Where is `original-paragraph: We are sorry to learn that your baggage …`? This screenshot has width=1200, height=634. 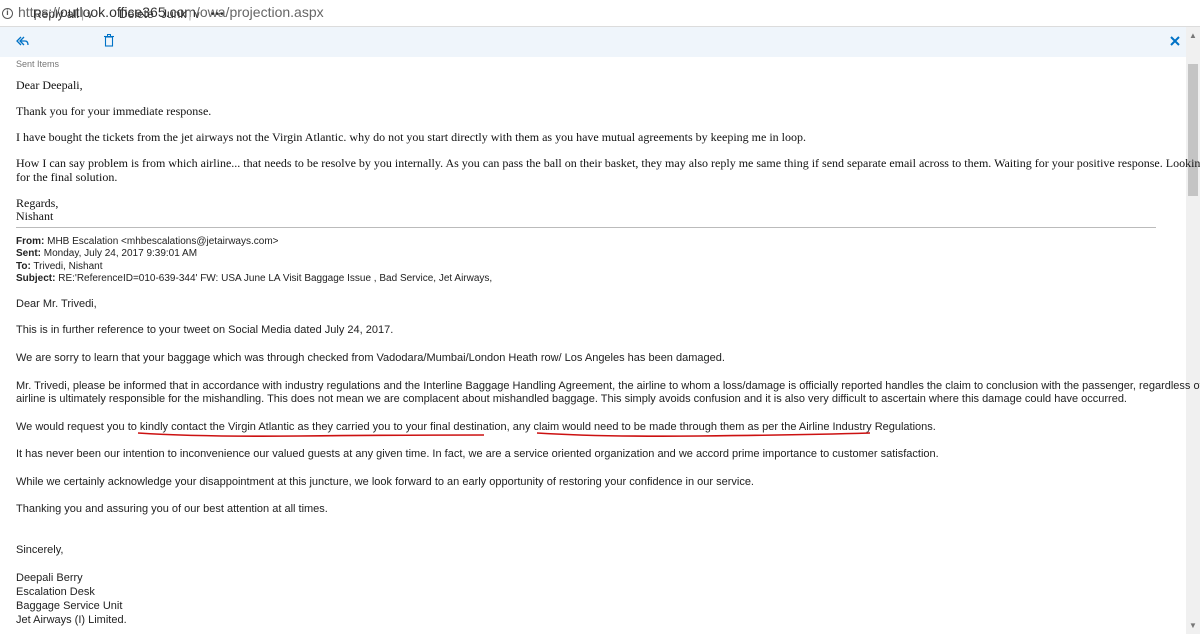 original-paragraph: We are sorry to learn that your baggage … is located at coordinates (370, 358).